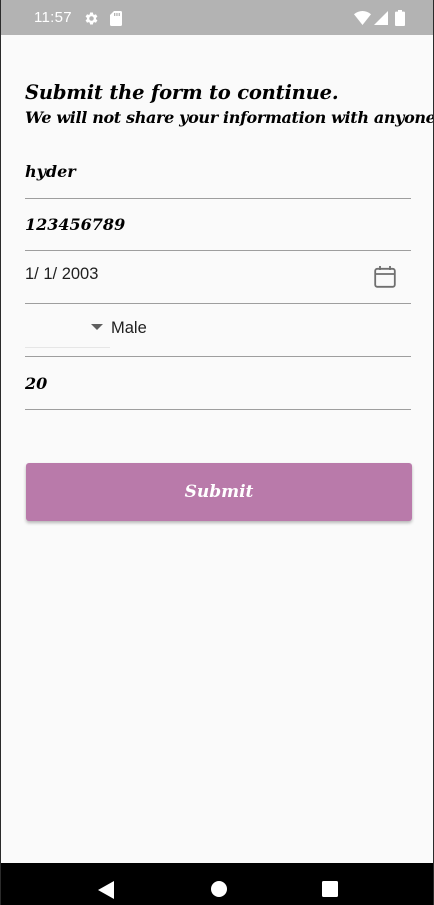 The image size is (434, 905). Describe the element at coordinates (36, 383) in the screenshot. I see `age-value: 20` at that location.